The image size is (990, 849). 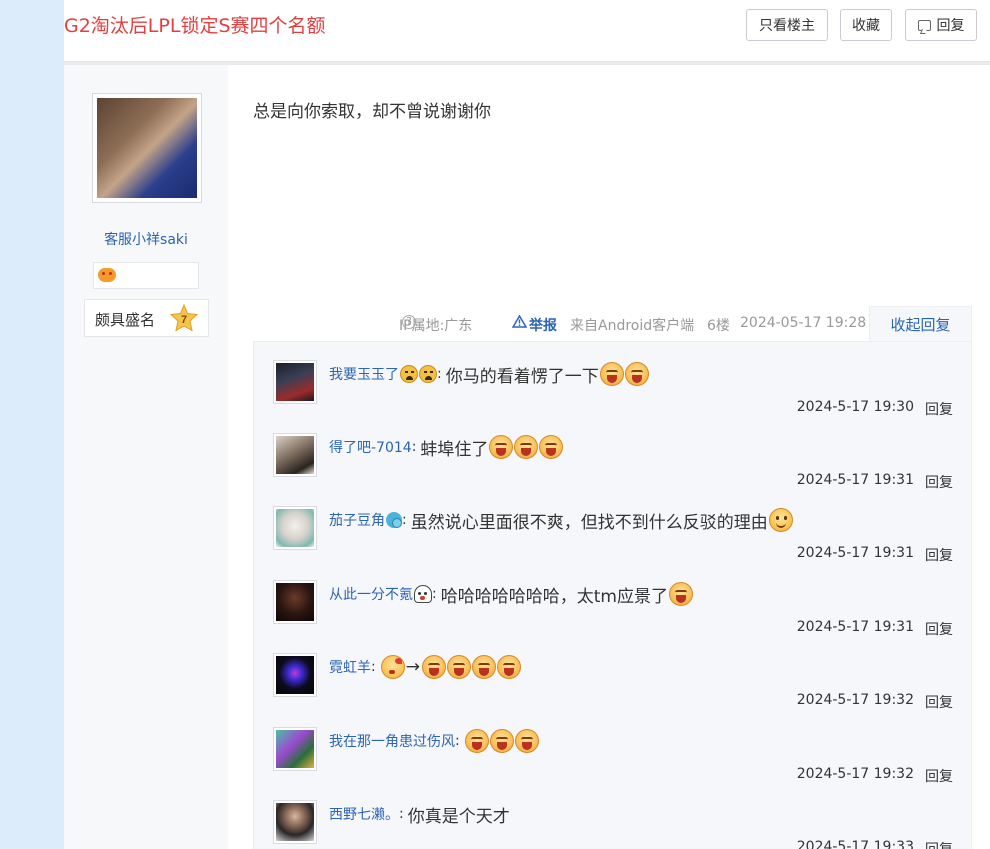 I want to click on thread-header: G2淘汰后LPL锁定S赛四个名额 只看楼主 收藏 回复, so click(x=527, y=31).